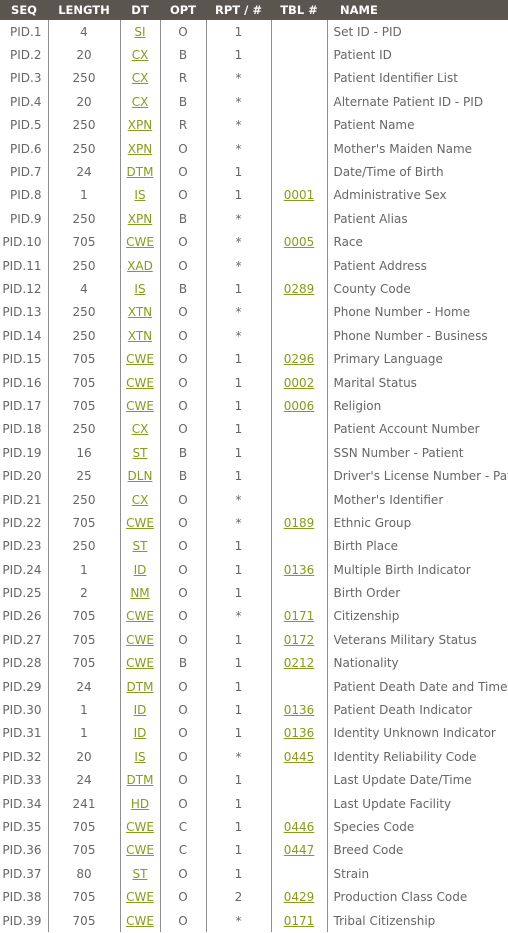 The height and width of the screenshot is (933, 508). Describe the element at coordinates (254, 546) in the screenshot. I see `table-row: PID.23 250 ST O 1 Birth Place` at that location.